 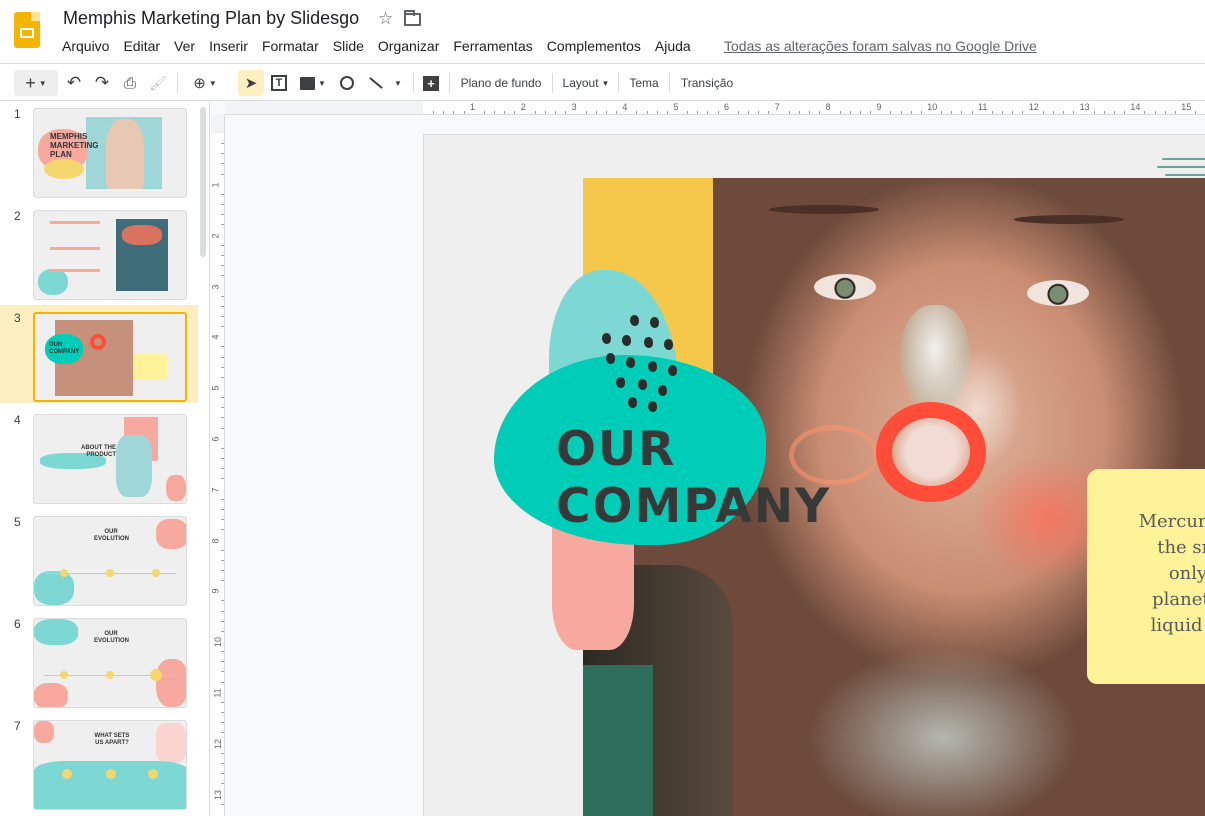 I want to click on slide-thumbnail-1: 1 MEMPHIS MARKETING PLAN, so click(x=99, y=150).